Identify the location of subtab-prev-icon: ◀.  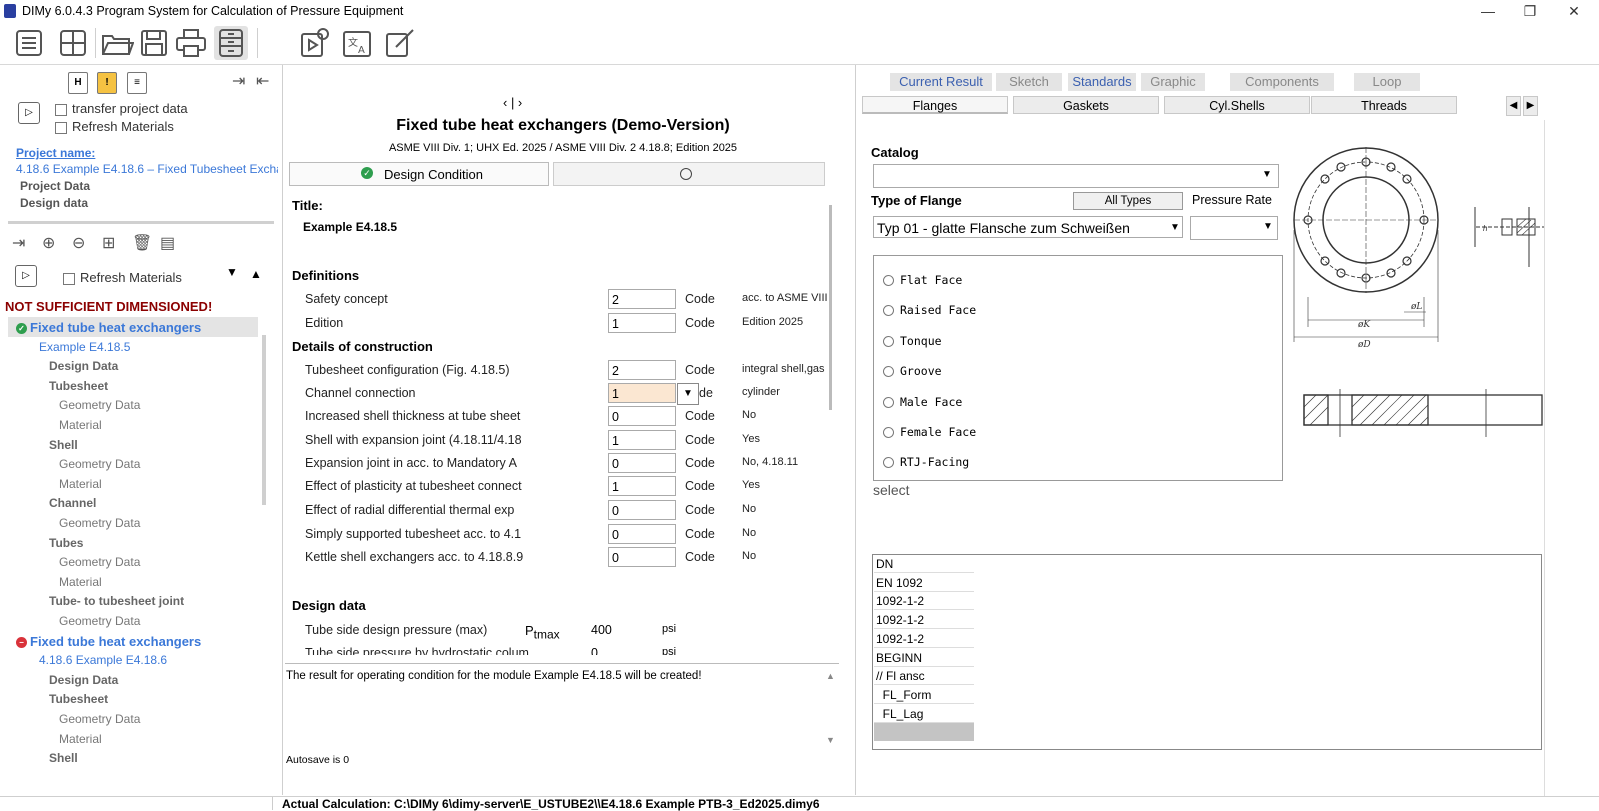
(1513, 106).